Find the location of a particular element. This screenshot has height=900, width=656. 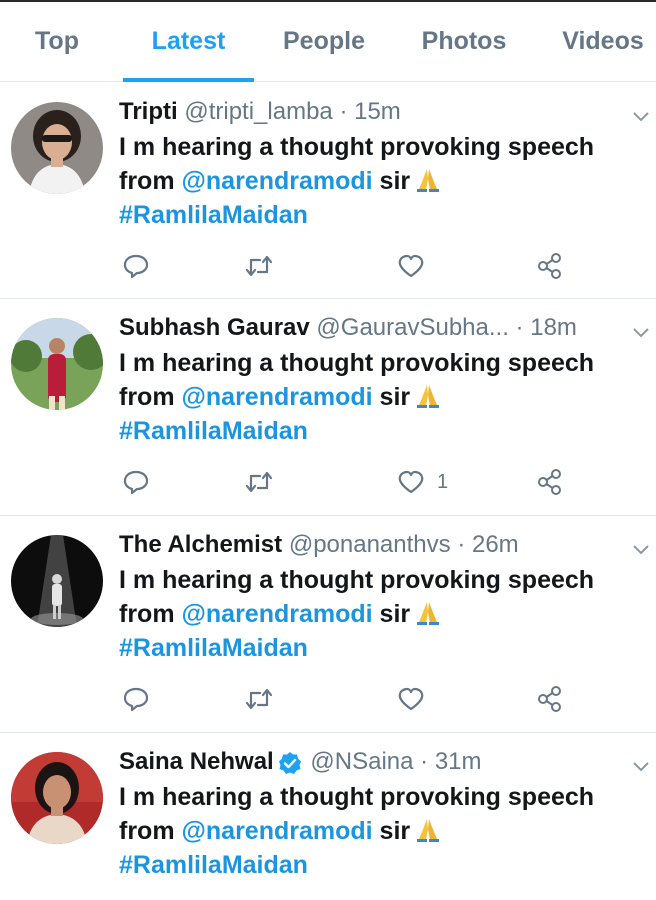

tweet-actions: 1 is located at coordinates (328, 482).